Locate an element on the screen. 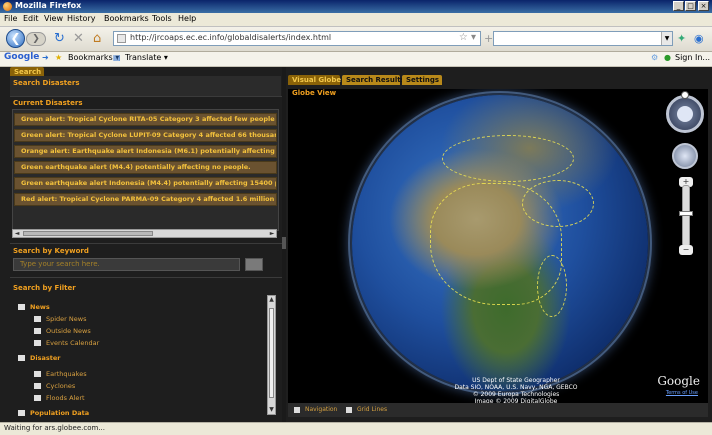 The width and height of the screenshot is (712, 435). panel-splitter is located at coordinates (284, 244).